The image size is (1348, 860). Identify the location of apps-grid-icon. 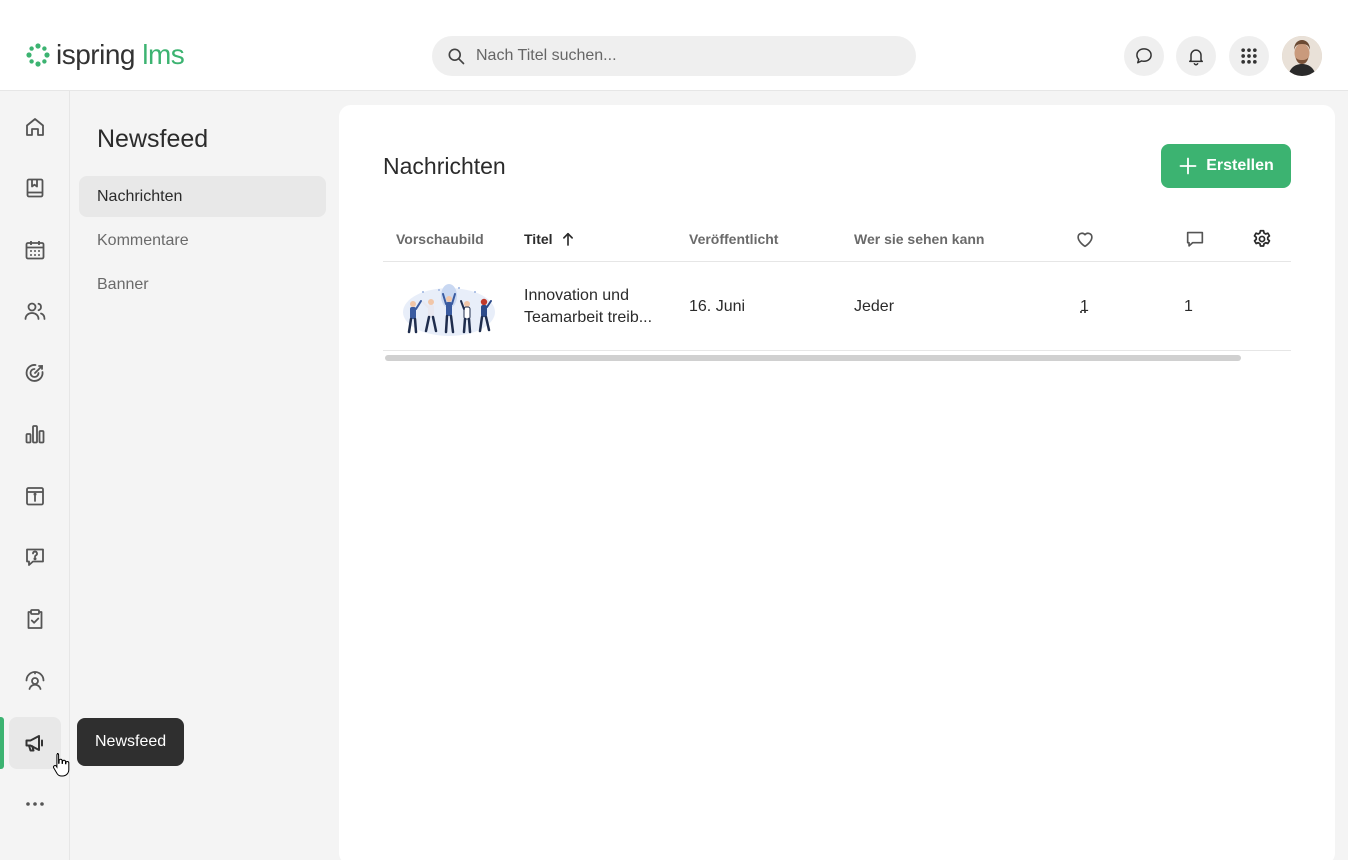
(1249, 56).